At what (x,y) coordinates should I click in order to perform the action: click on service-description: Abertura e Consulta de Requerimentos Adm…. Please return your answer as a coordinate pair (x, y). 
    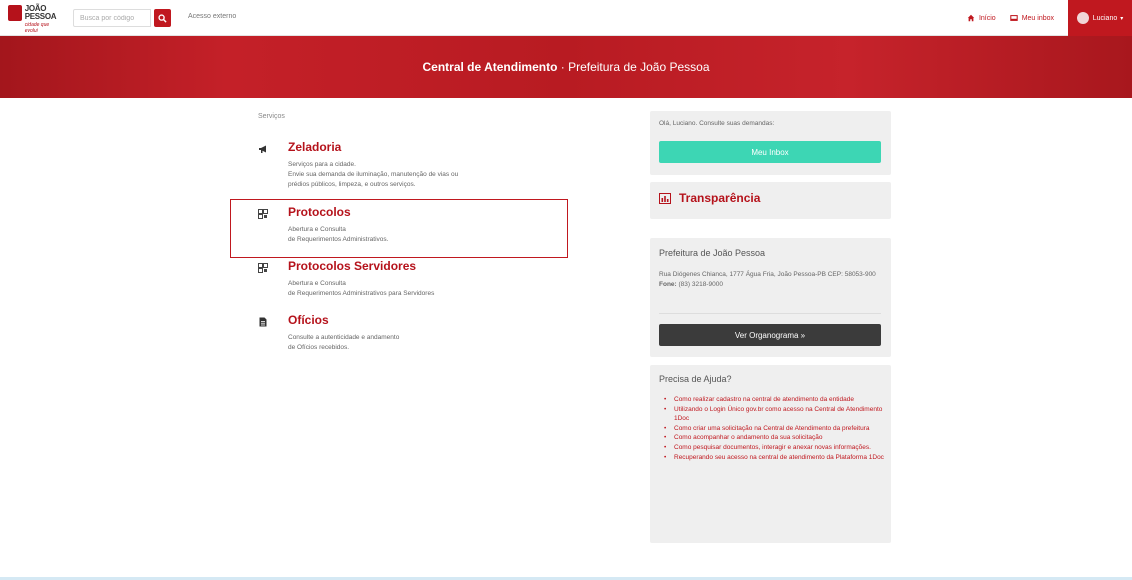
    Looking at the image, I should click on (361, 289).